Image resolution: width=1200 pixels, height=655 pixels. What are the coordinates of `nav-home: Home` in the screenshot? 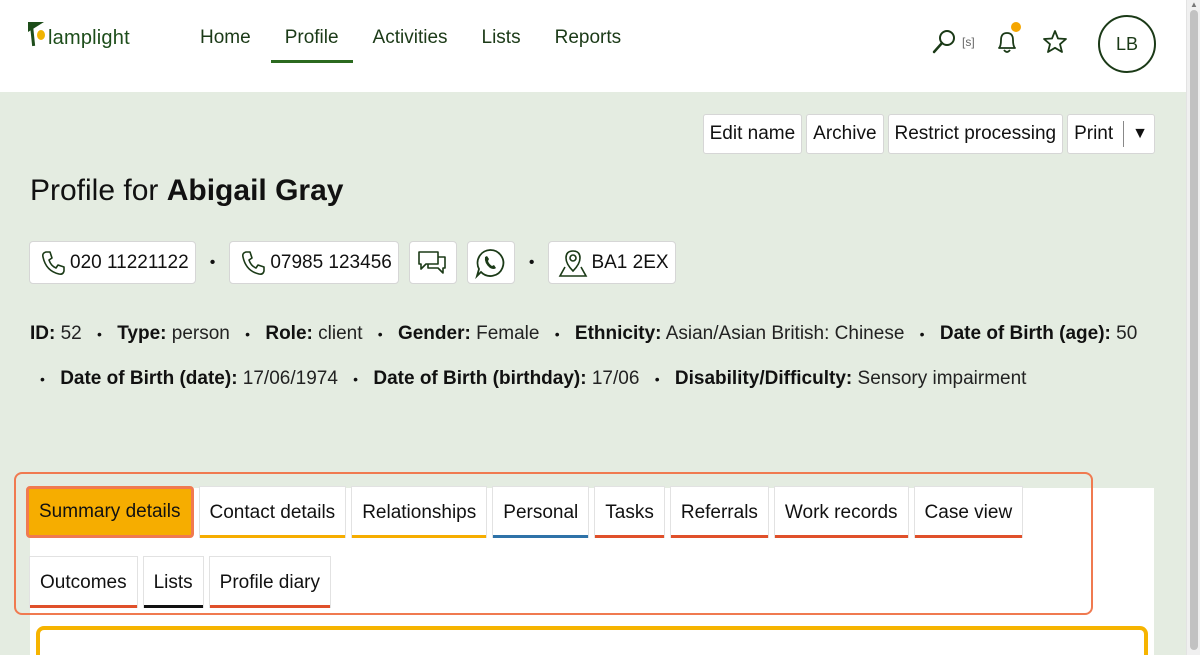 It's located at (225, 45).